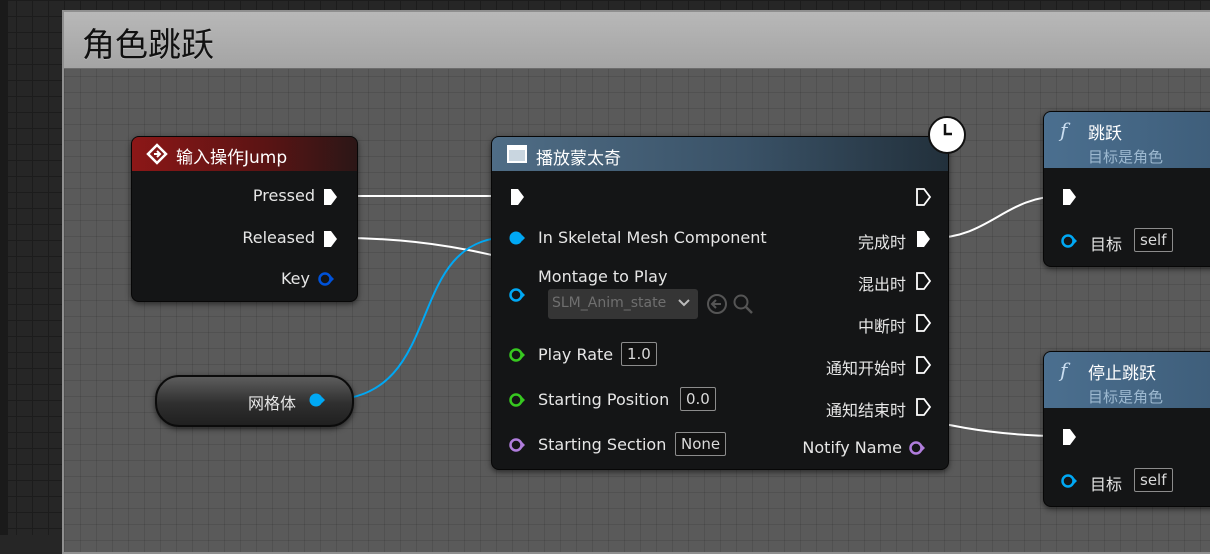 This screenshot has height=554, width=1210. I want to click on montage-asset-dropdown: SLM_Anim_state, so click(623, 304).